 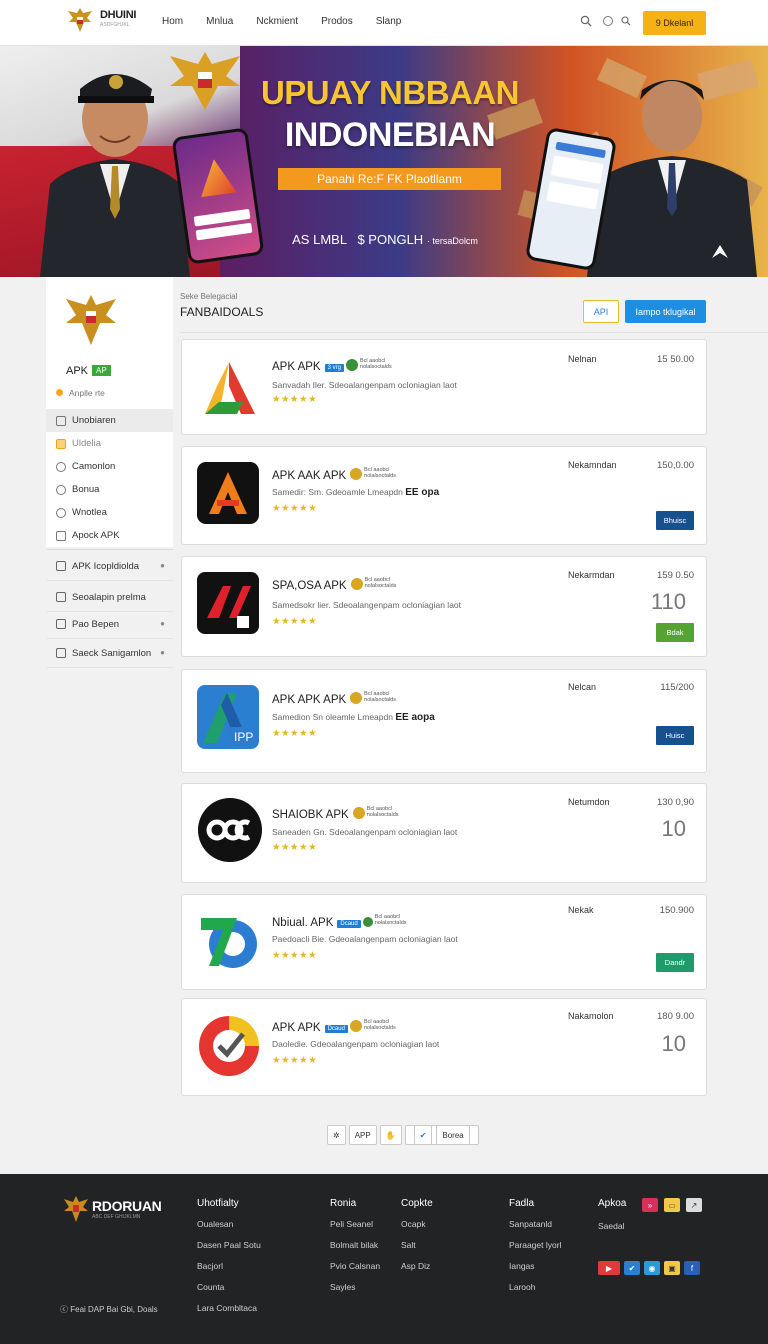 What do you see at coordinates (109, 535) in the screenshot?
I see `sidebar-item-5: Apock APK` at bounding box center [109, 535].